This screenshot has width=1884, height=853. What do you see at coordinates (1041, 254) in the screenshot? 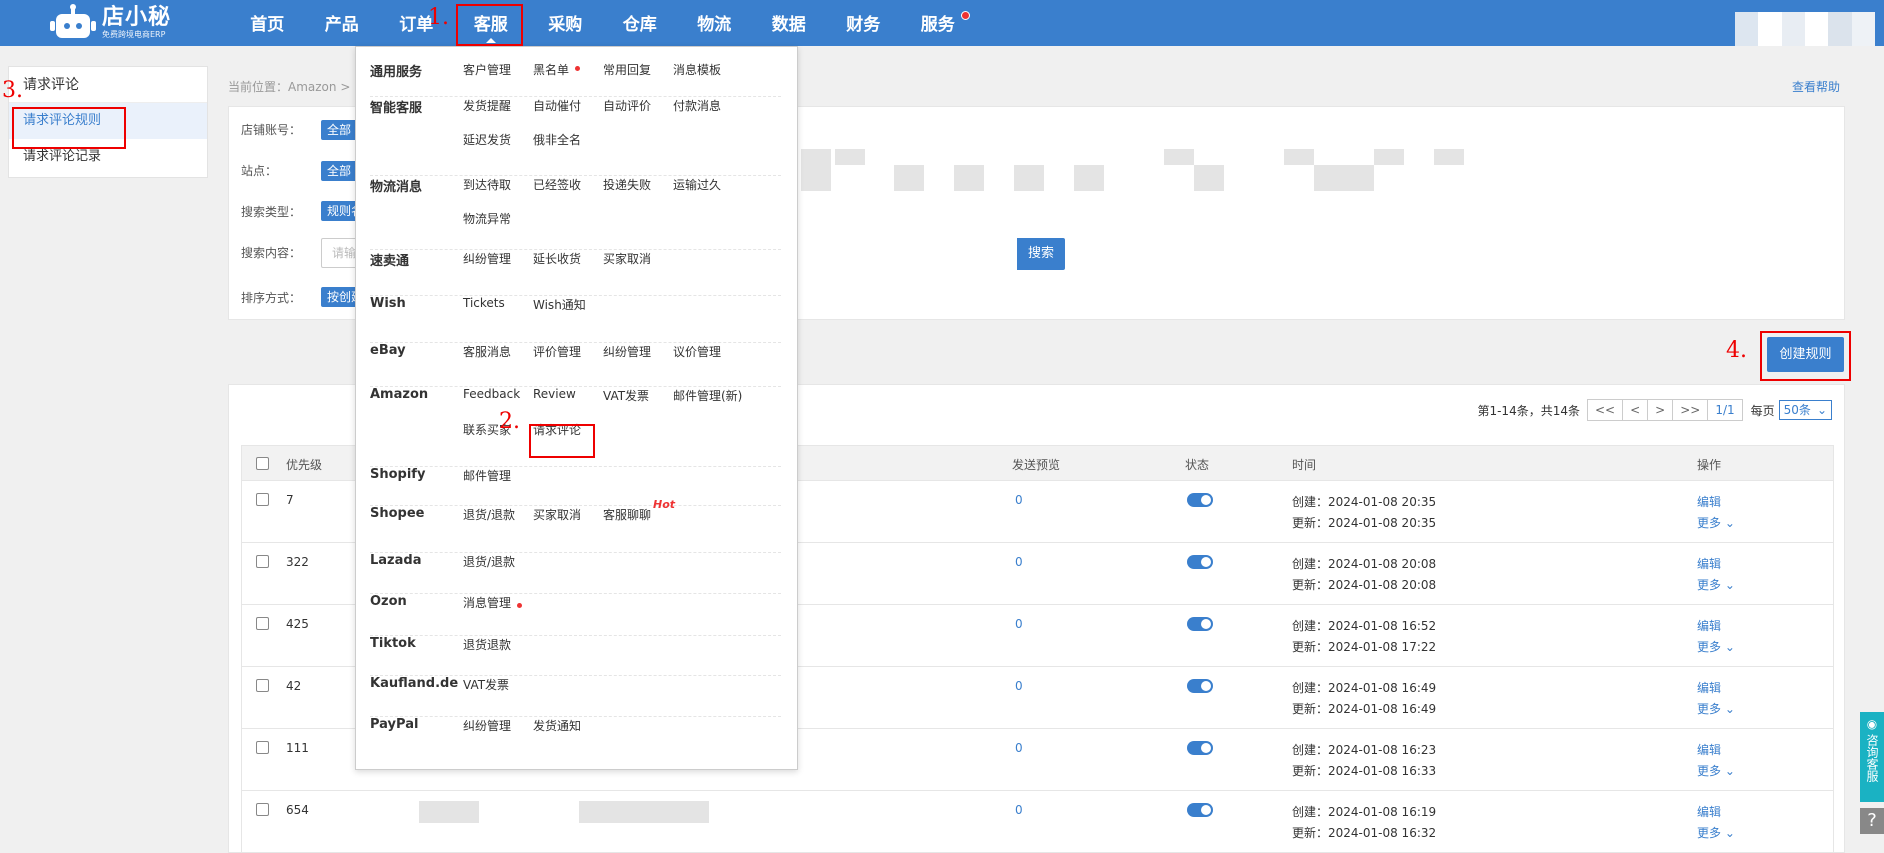
I see `search-button: 搜索` at bounding box center [1041, 254].